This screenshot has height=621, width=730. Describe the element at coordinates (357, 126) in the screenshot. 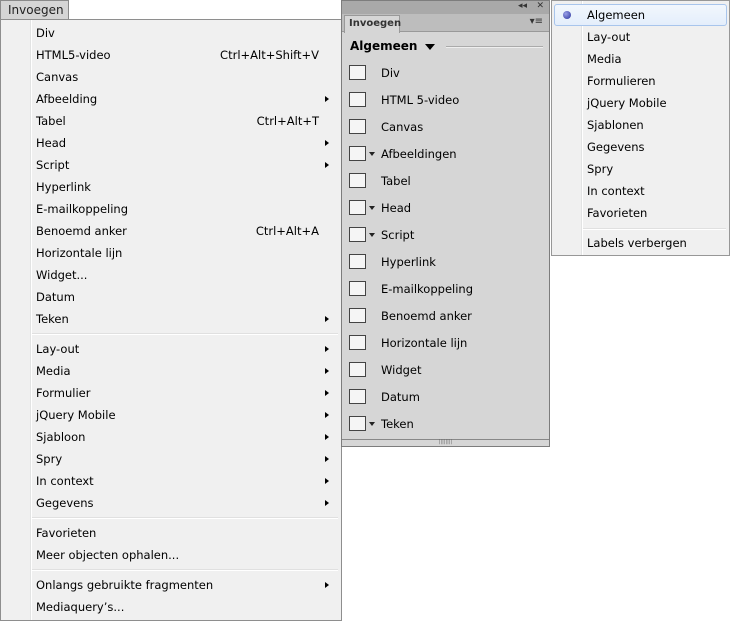

I see `pencil-icon` at that location.